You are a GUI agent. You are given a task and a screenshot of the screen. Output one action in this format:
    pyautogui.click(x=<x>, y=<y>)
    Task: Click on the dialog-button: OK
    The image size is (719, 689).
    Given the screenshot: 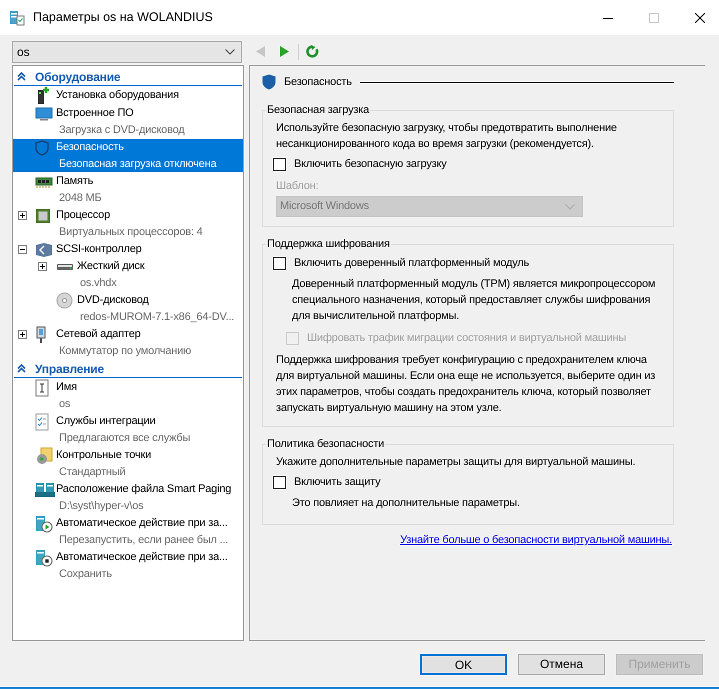 What is the action you would take?
    pyautogui.click(x=463, y=664)
    